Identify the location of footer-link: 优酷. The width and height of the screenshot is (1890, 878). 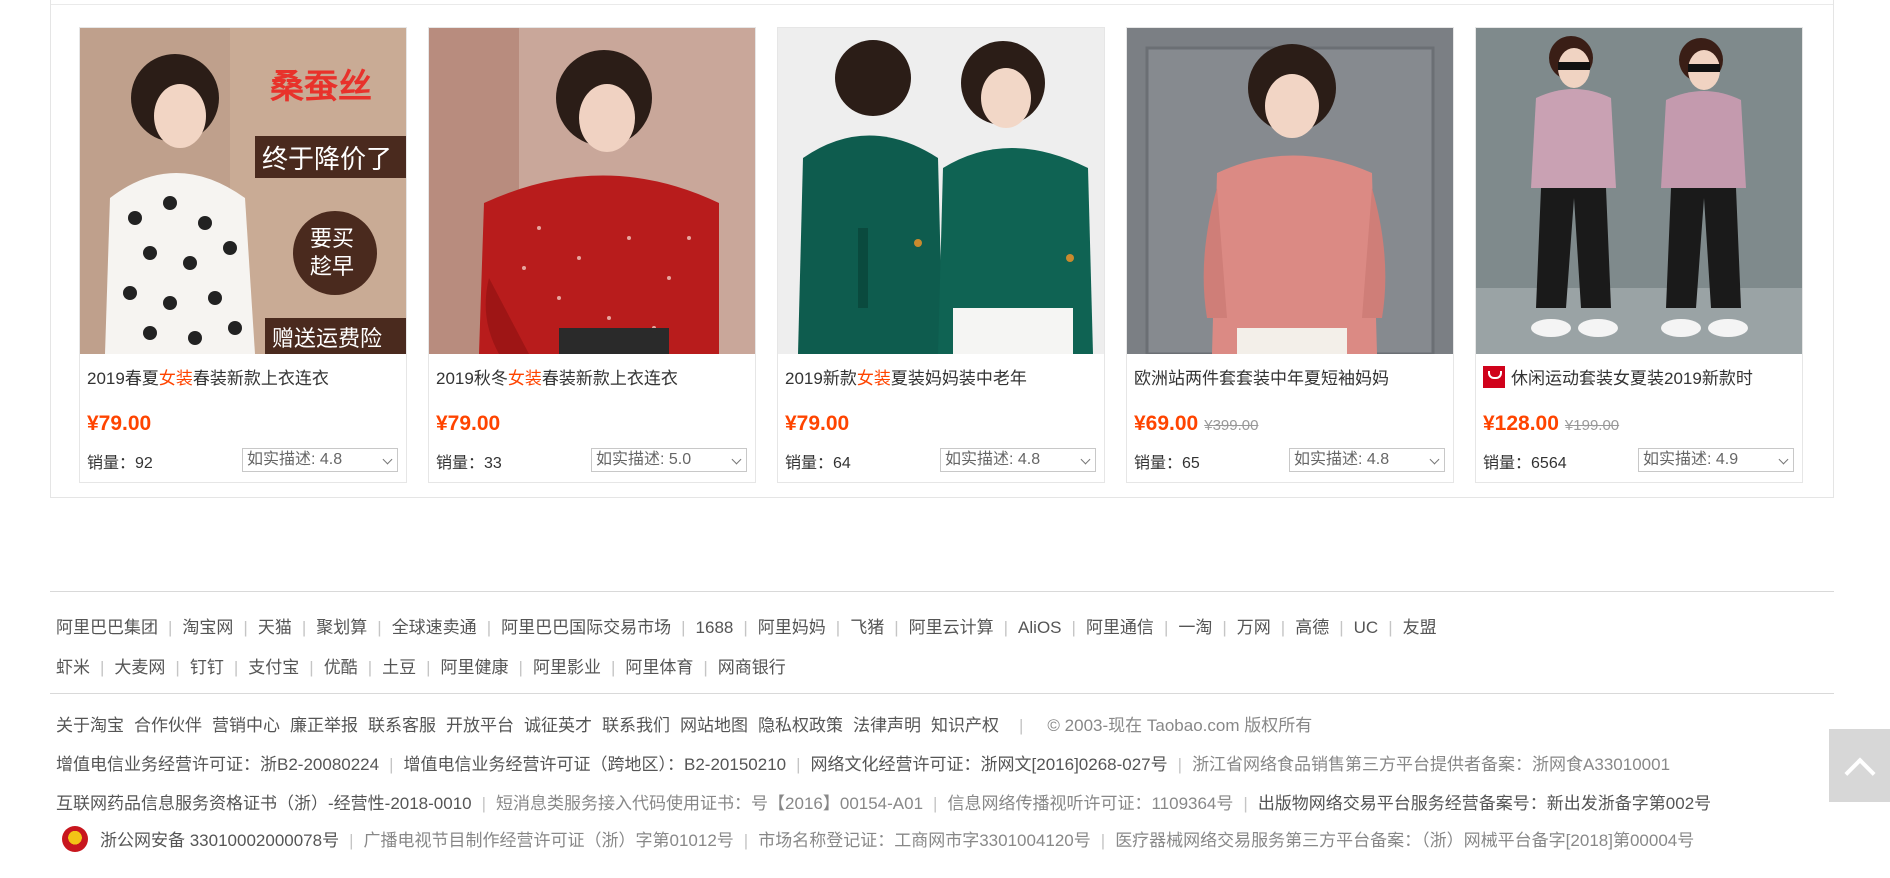
(341, 667).